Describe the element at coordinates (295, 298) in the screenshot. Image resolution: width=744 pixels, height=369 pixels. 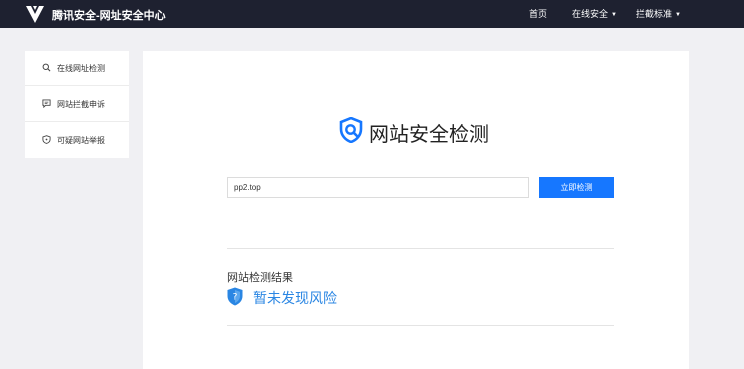
I see `result-status: 暂未发现风险` at that location.